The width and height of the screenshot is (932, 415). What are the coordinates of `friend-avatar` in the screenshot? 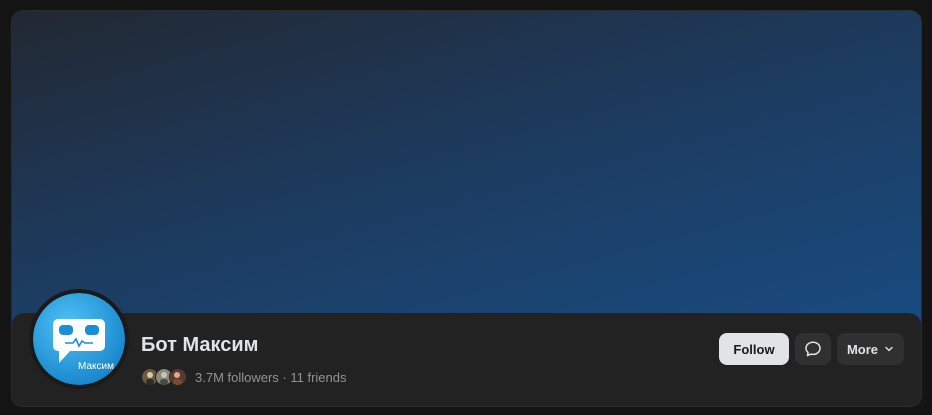 It's located at (178, 377).